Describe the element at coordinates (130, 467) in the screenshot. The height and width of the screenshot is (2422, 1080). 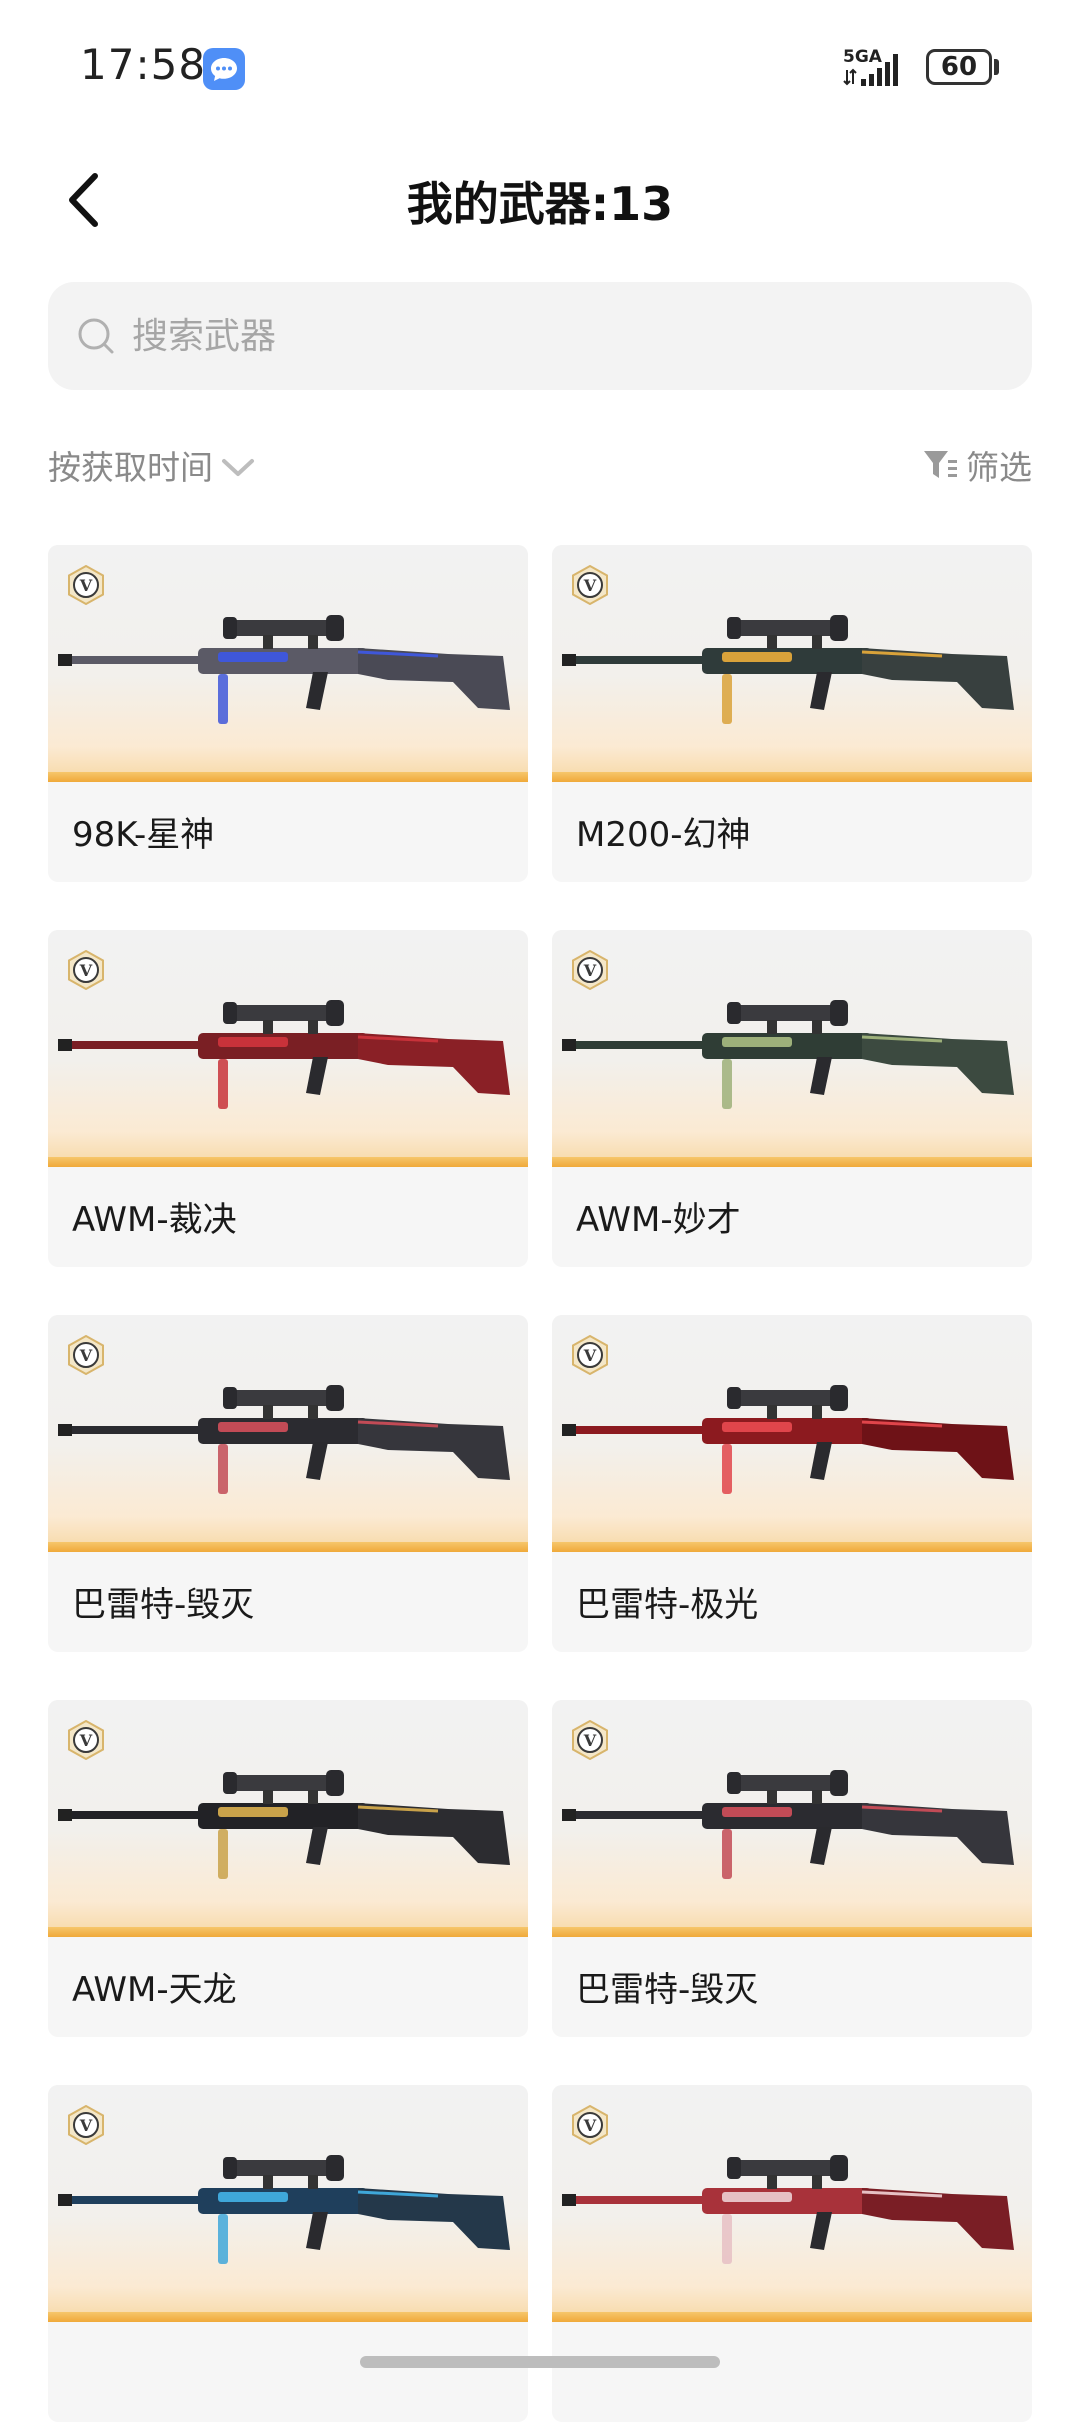
I see `sort-label: 按获取时间` at that location.